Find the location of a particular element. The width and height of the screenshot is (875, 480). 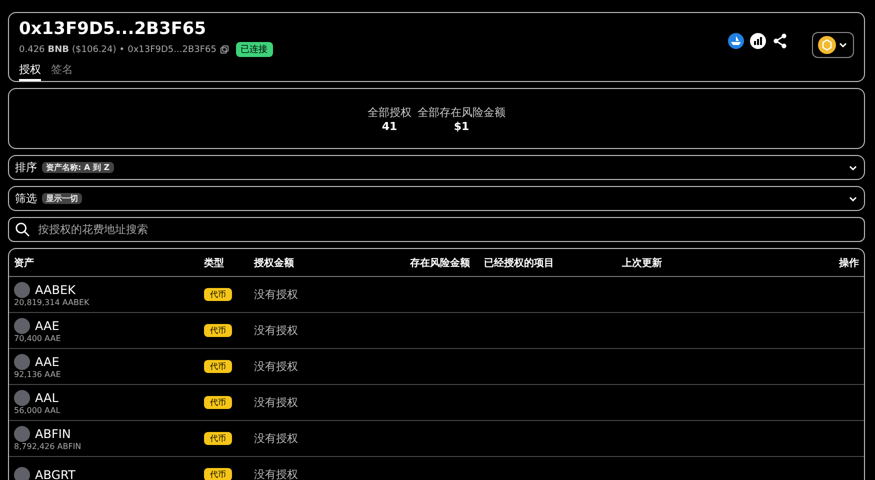

summary-label: 全部存在风险金额 is located at coordinates (462, 112).